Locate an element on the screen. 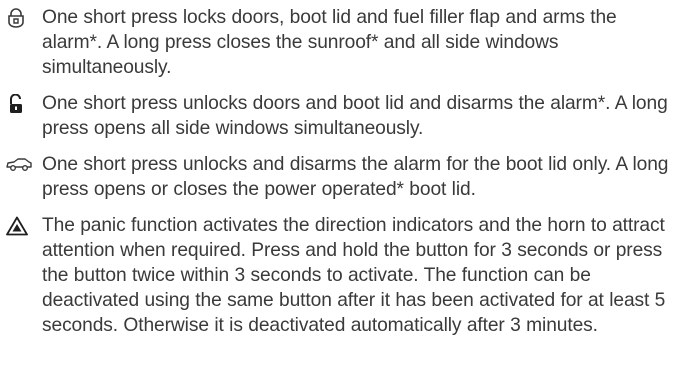 Image resolution: width=685 pixels, height=373 pixels. warning-triangle-icon is located at coordinates (24, 224).